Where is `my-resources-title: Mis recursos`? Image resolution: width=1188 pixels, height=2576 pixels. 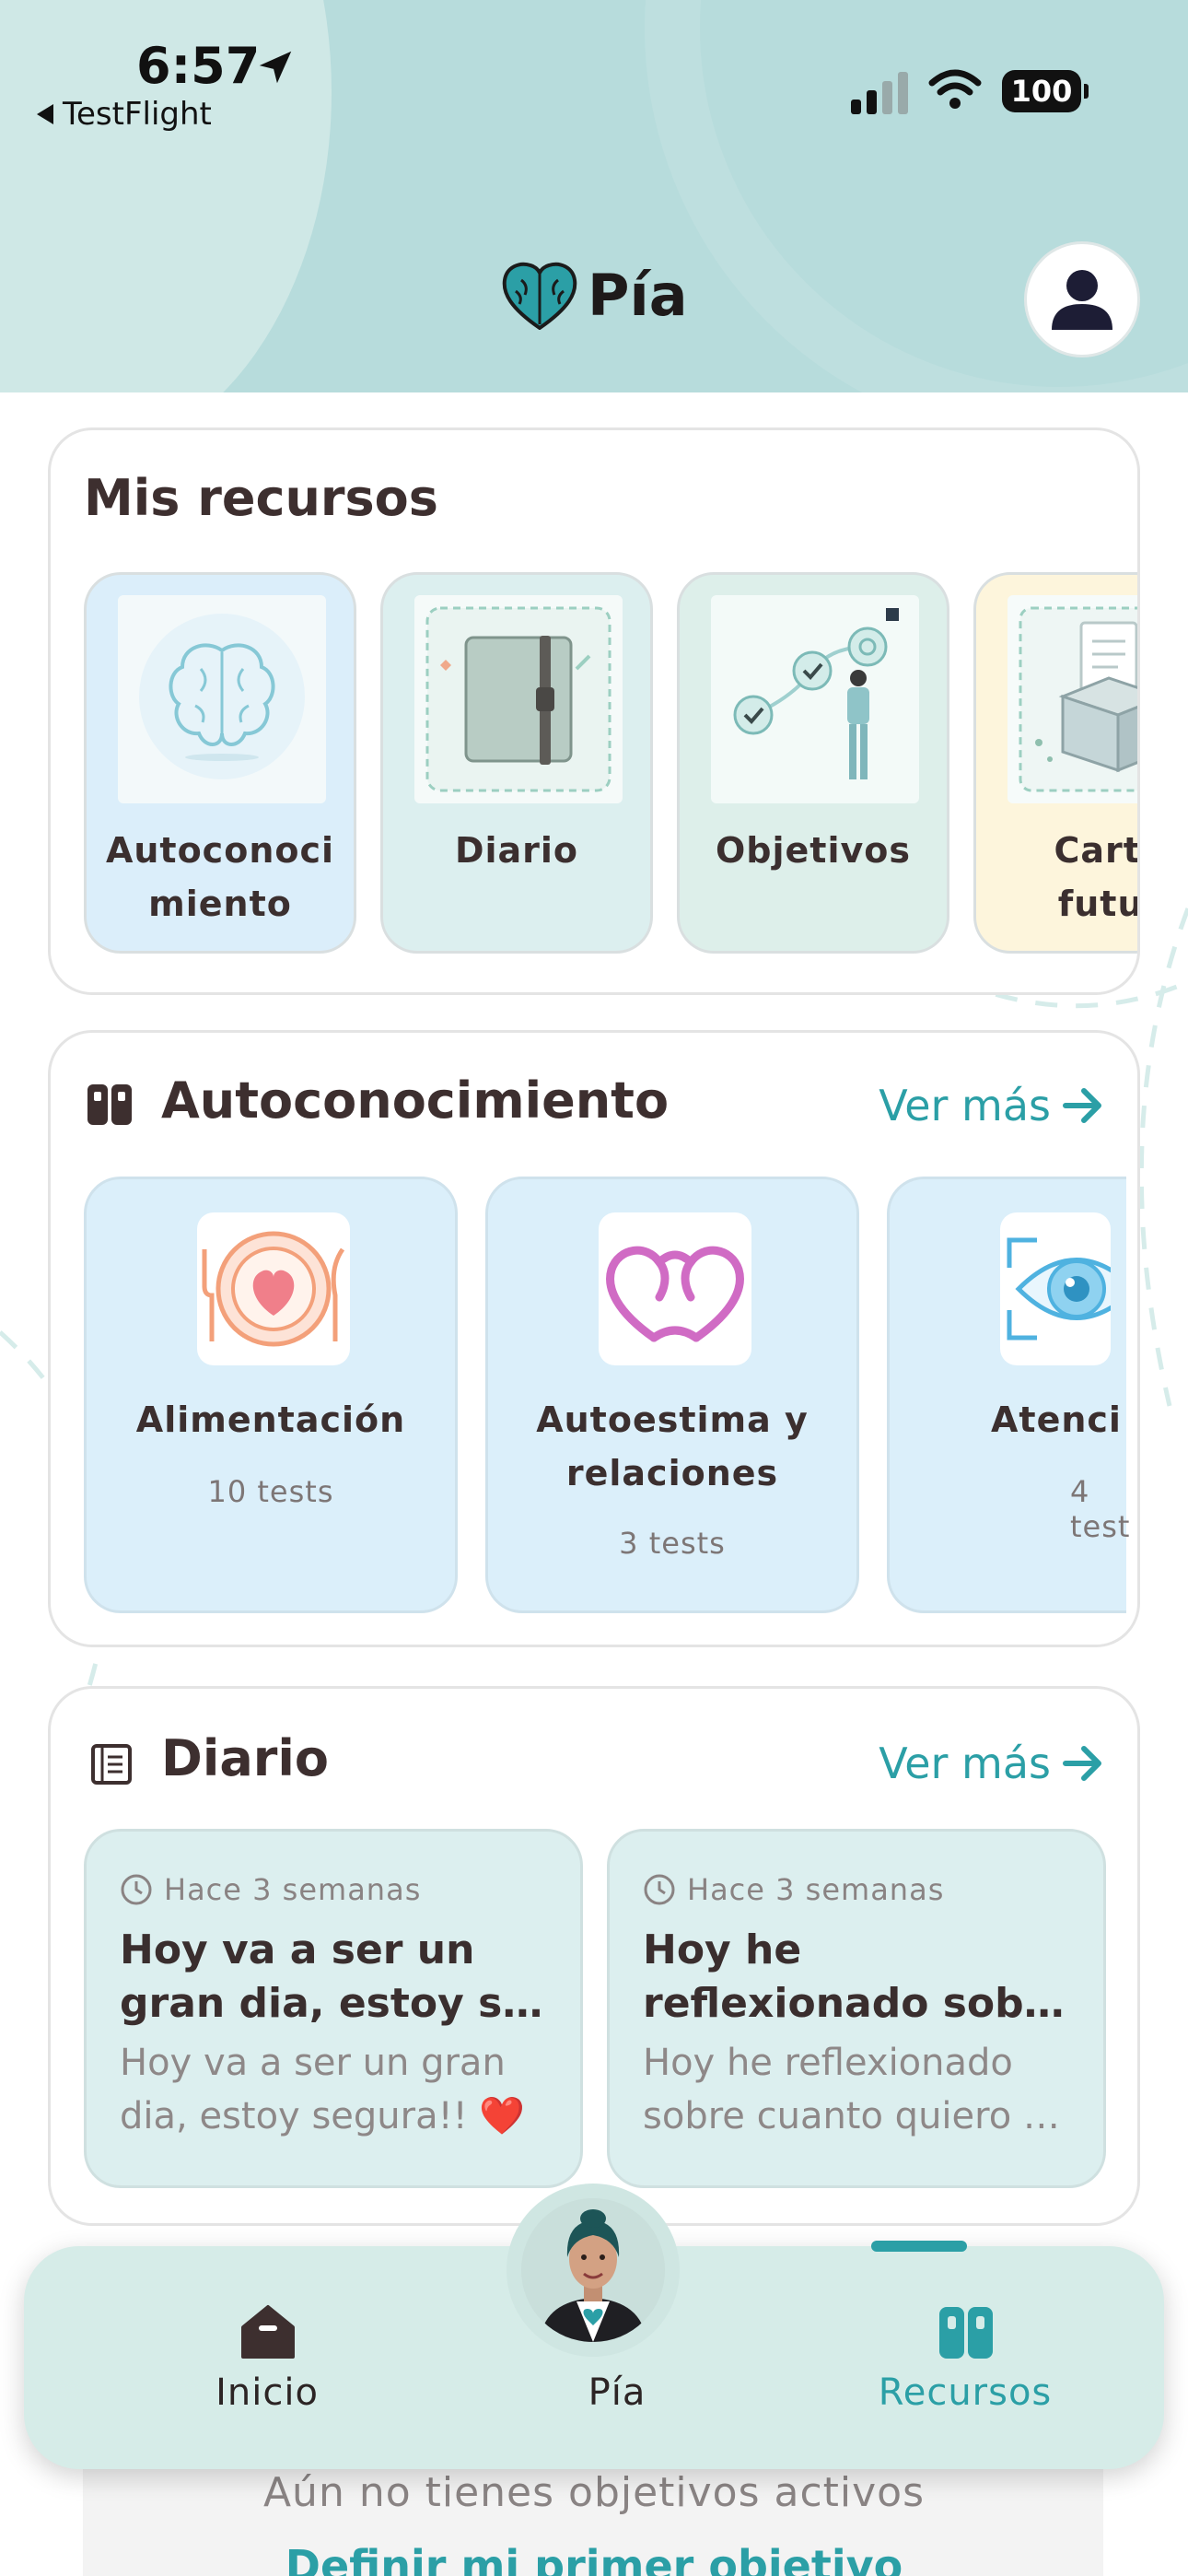
my-resources-title: Mis recursos is located at coordinates (261, 498).